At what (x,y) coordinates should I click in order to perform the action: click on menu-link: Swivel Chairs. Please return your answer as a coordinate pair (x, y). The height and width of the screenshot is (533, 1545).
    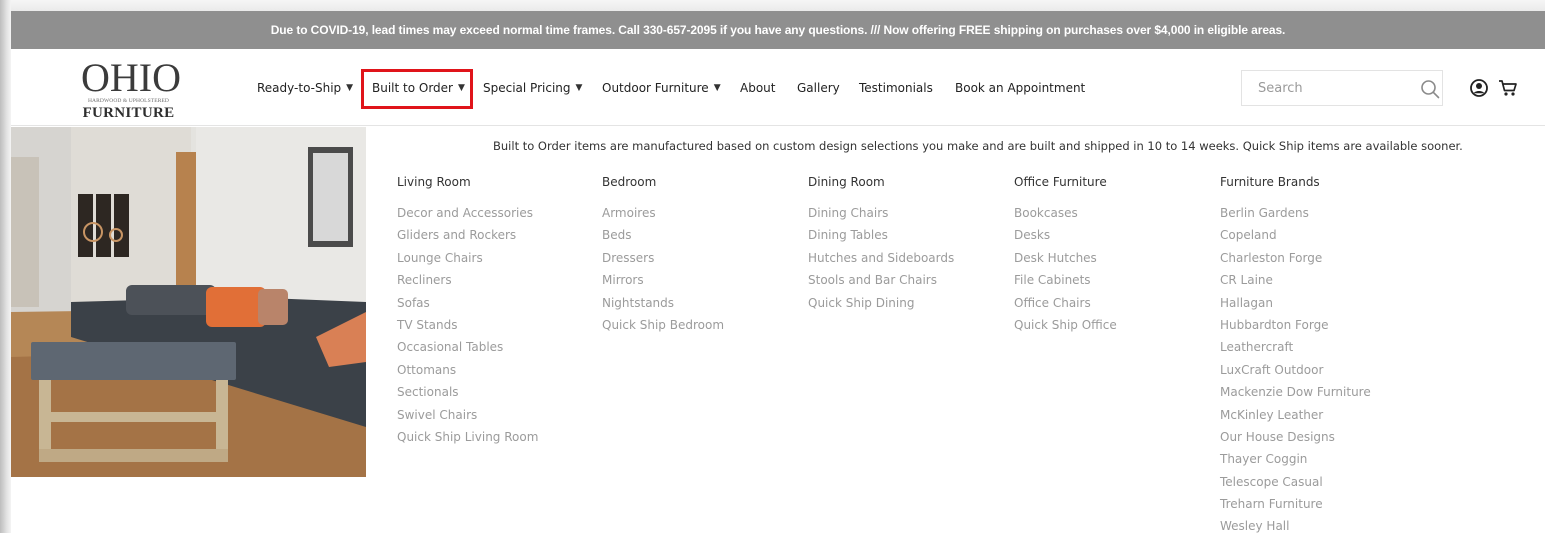
    Looking at the image, I should click on (467, 415).